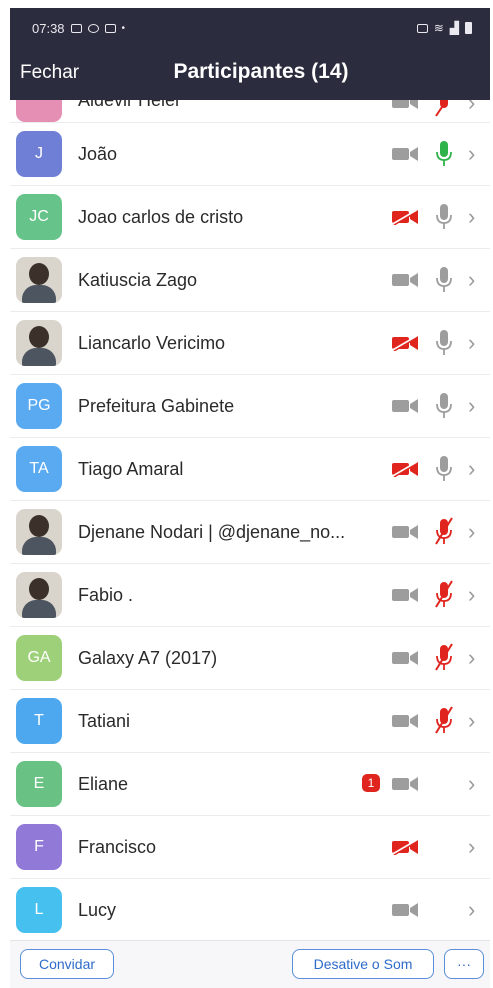 The height and width of the screenshot is (988, 493). Describe the element at coordinates (110, 28) in the screenshot. I see `mail-icon` at that location.